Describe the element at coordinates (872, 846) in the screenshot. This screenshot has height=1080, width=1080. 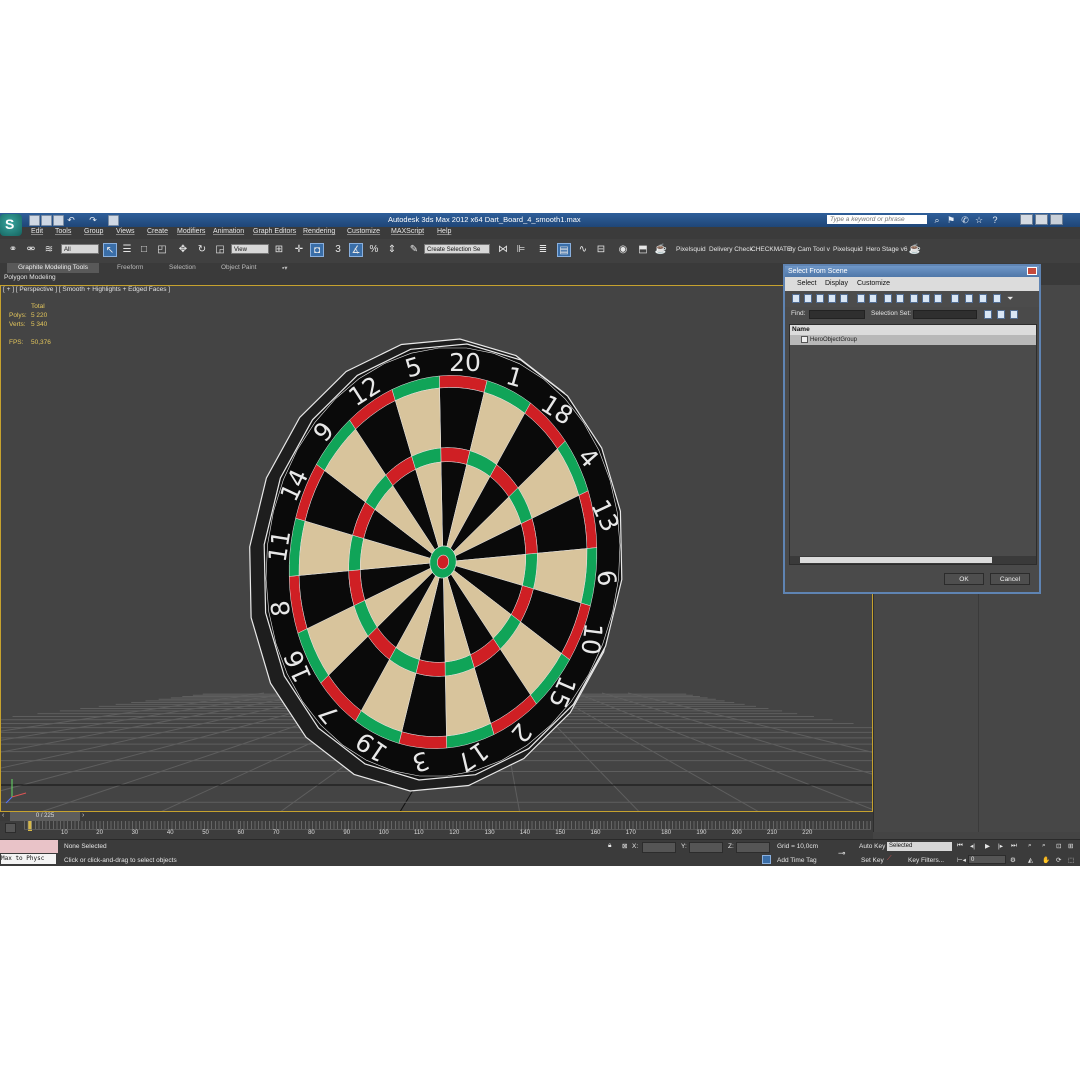
I see `auto-key-button: Auto Key` at that location.